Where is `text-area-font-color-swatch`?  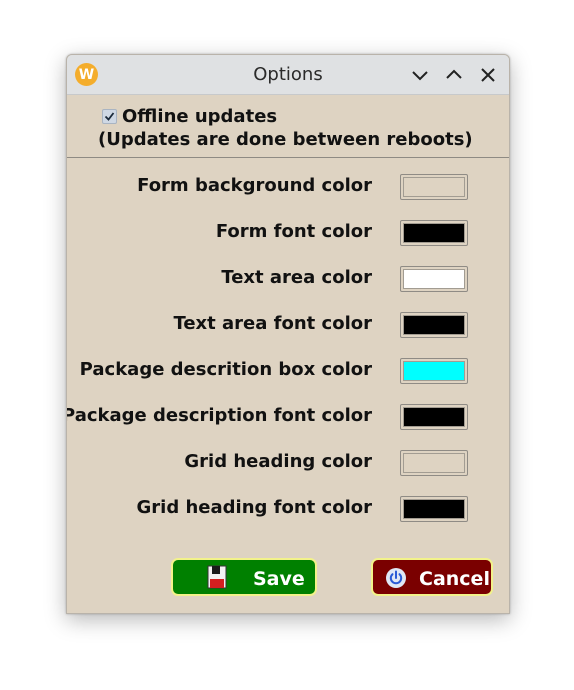 text-area-font-color-swatch is located at coordinates (434, 325).